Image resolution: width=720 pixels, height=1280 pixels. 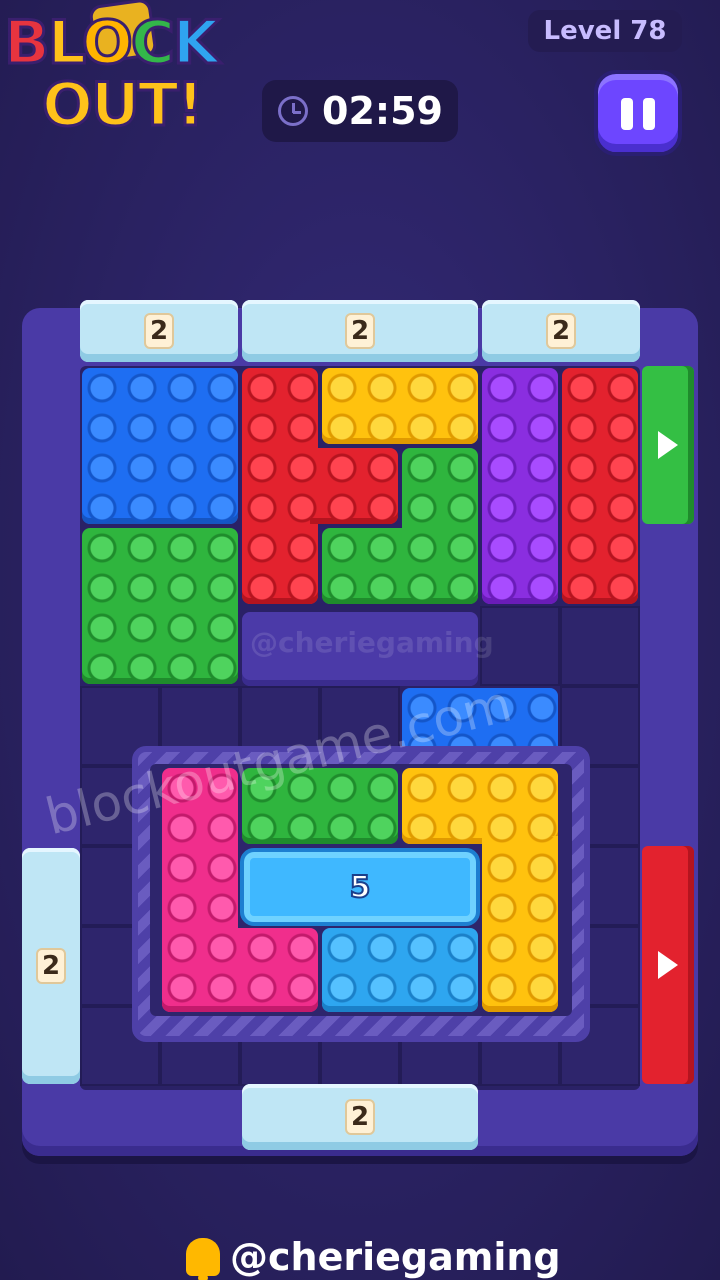 What do you see at coordinates (395, 1257) in the screenshot?
I see `creator-handle: @cheriegaming` at bounding box center [395, 1257].